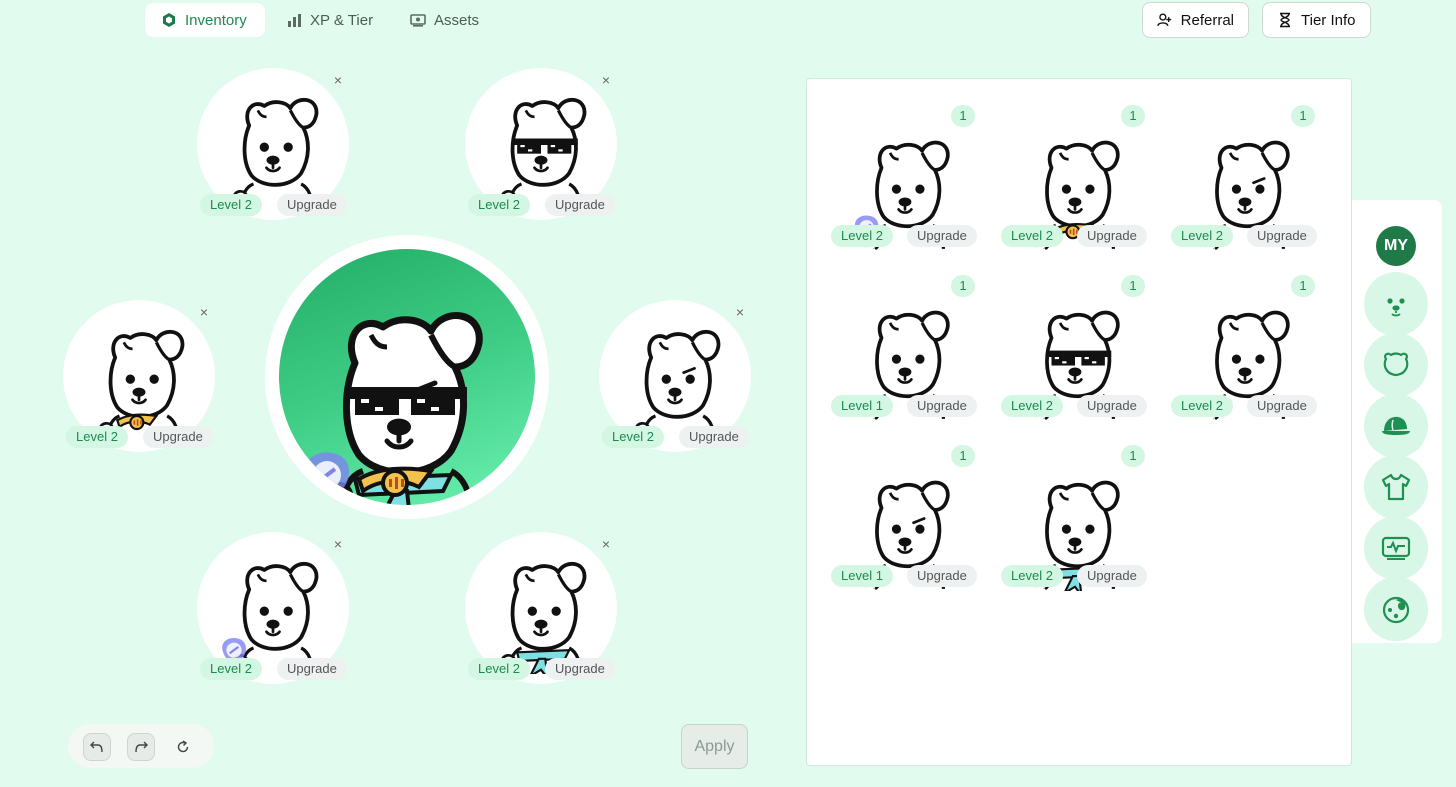  What do you see at coordinates (1207, 20) in the screenshot?
I see `referral-label: Referral` at bounding box center [1207, 20].